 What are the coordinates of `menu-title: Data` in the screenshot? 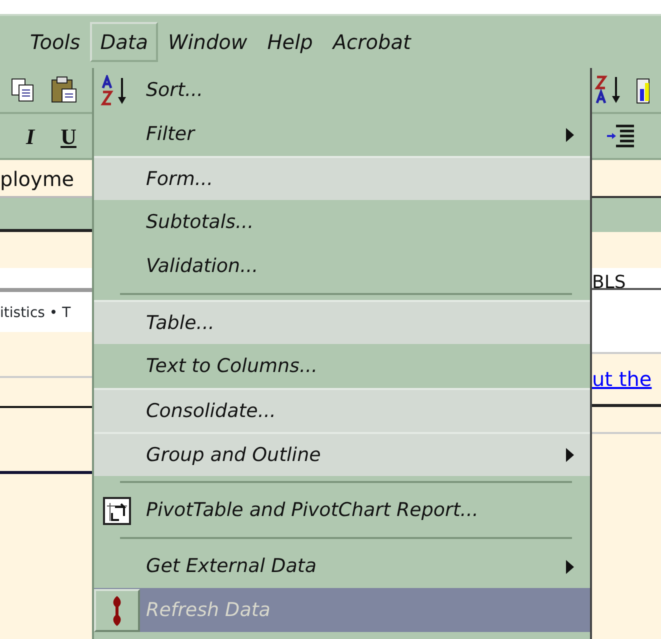 It's located at (124, 42).